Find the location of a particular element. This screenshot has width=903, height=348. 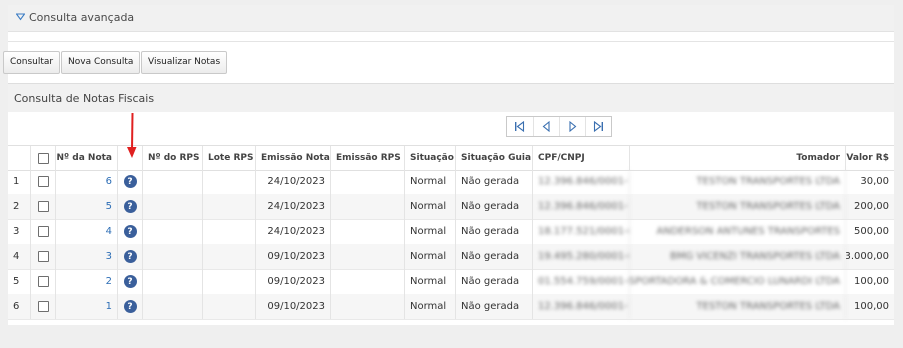

select-all-checkbox is located at coordinates (43, 158).